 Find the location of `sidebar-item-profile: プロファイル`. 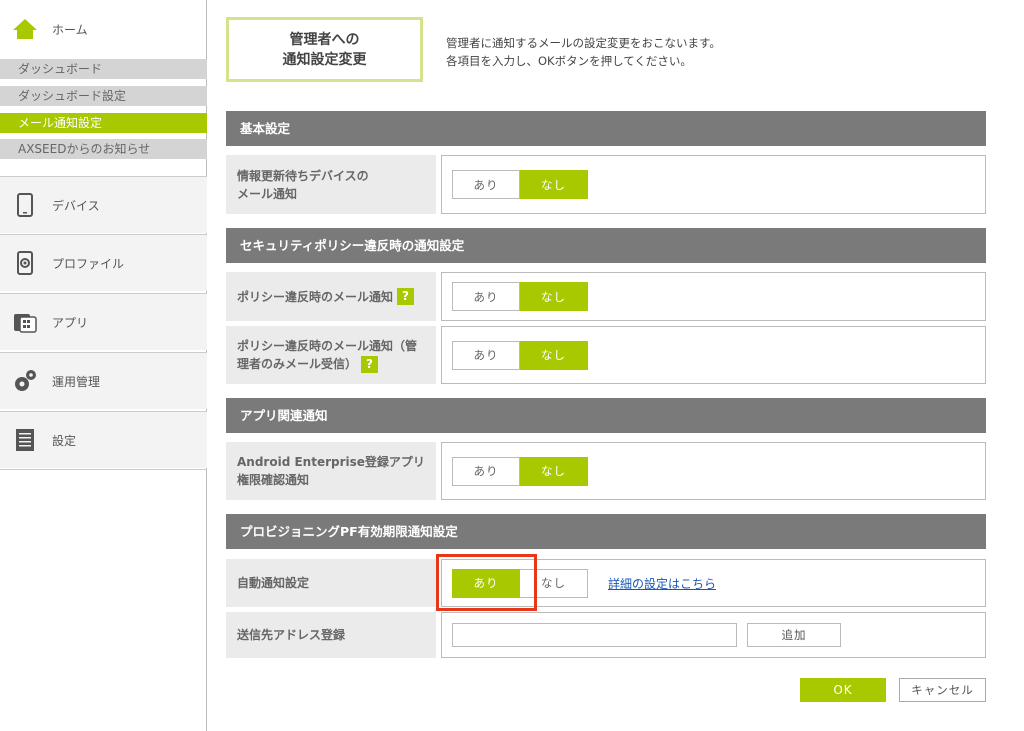

sidebar-item-profile: プロファイル is located at coordinates (103, 262).